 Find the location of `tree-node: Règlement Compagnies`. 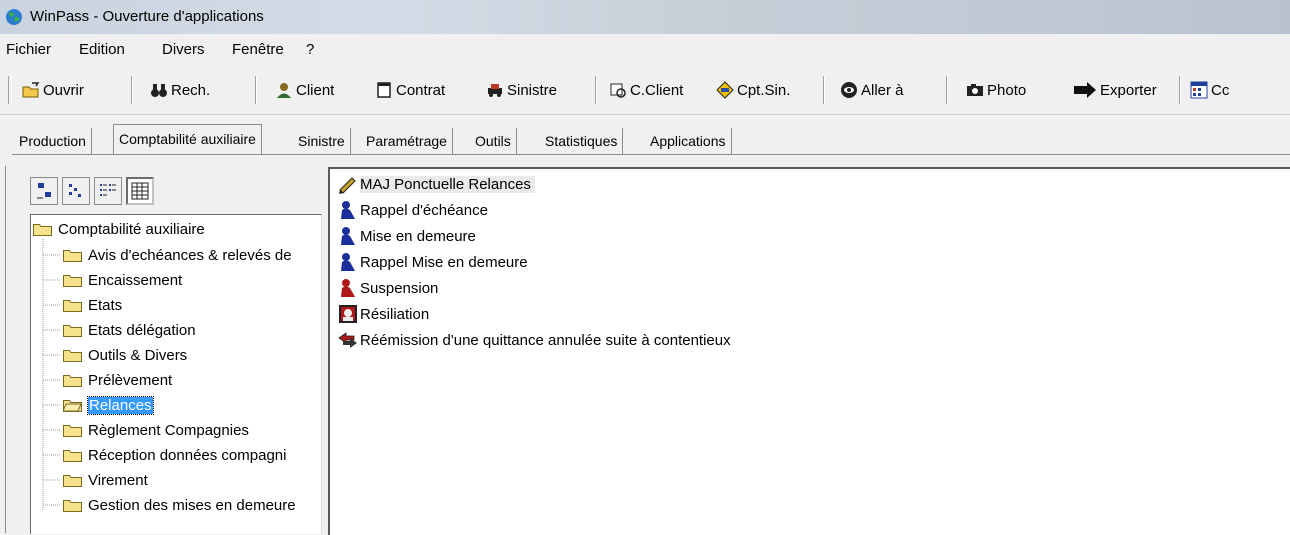

tree-node: Règlement Compagnies is located at coordinates (156, 430).